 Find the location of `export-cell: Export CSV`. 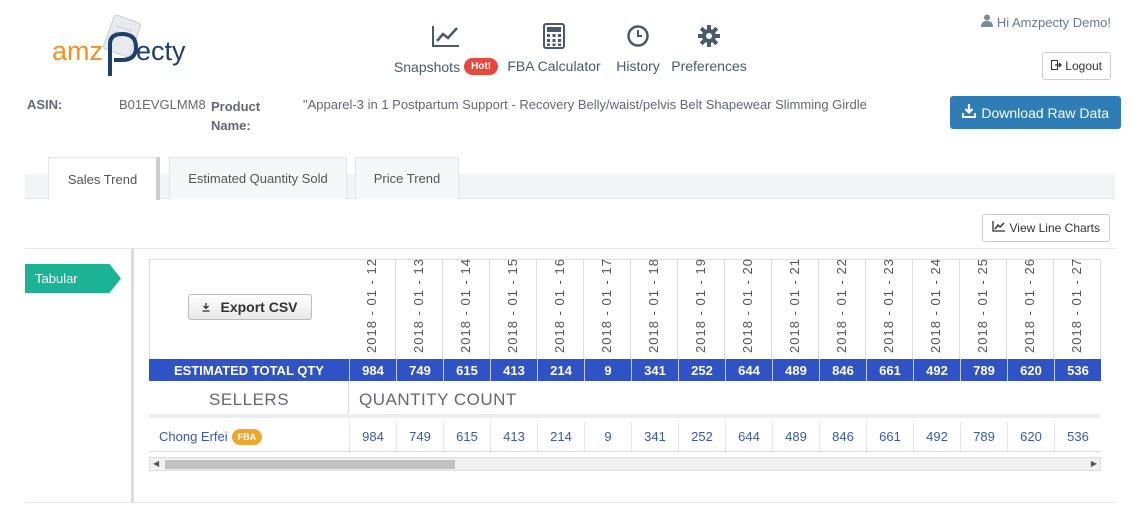

export-cell: Export CSV is located at coordinates (249, 309).